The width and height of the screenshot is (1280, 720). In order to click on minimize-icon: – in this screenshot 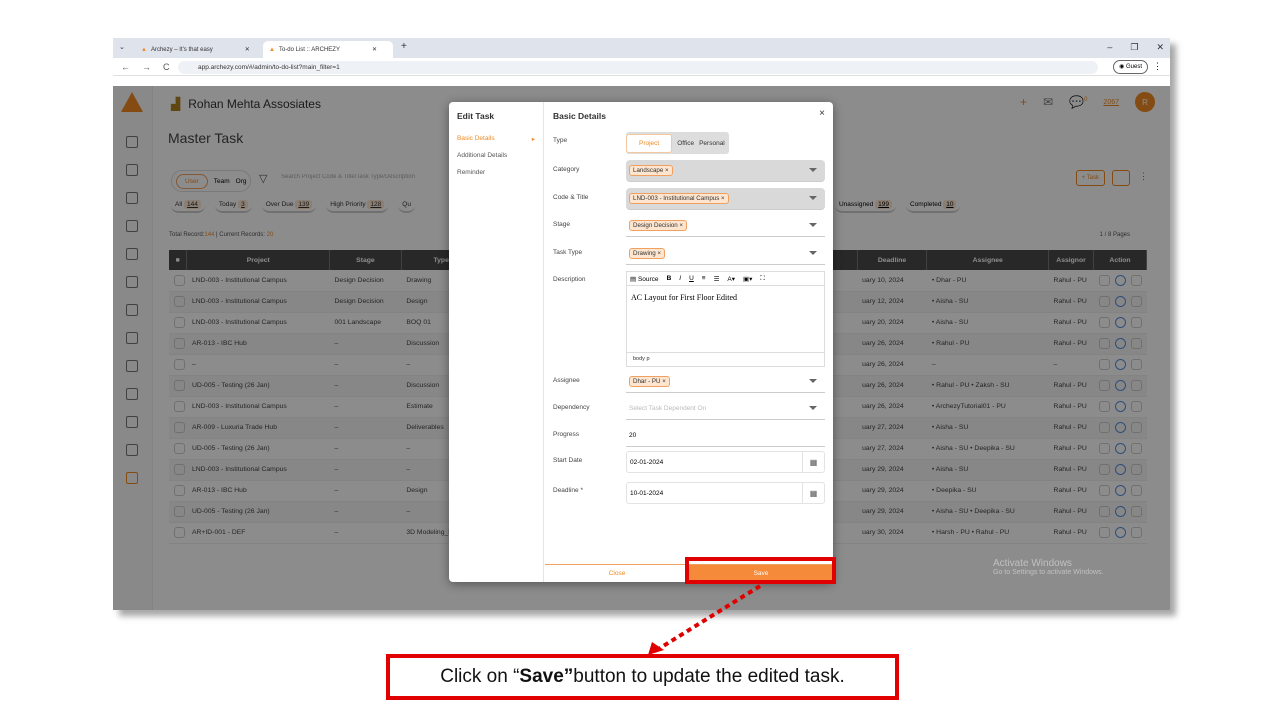, I will do `click(1109, 47)`.